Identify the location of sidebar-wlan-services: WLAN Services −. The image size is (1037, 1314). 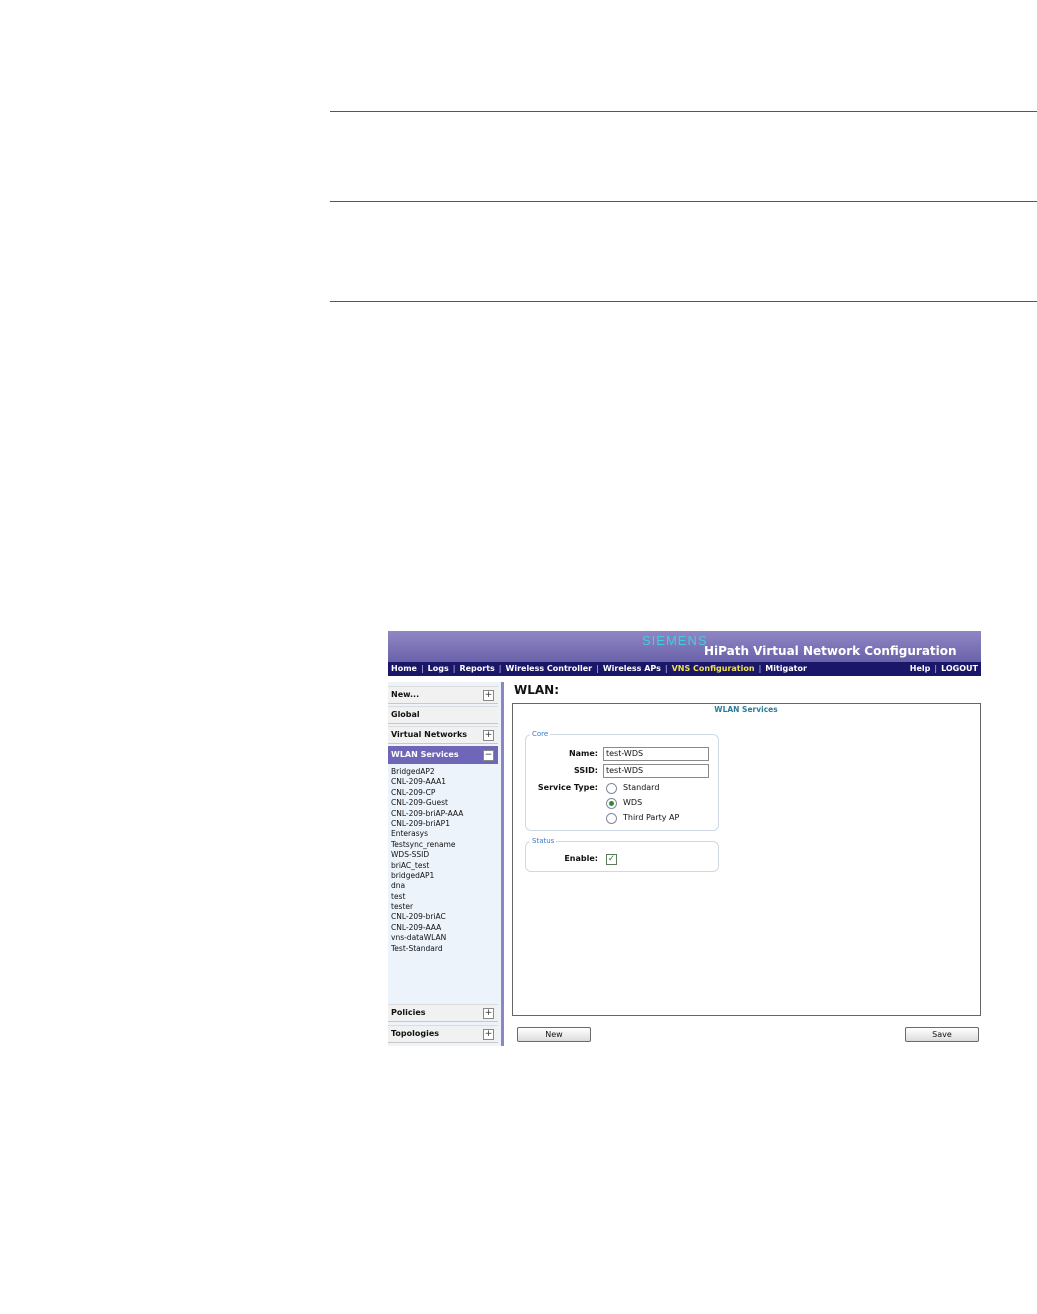
(443, 755).